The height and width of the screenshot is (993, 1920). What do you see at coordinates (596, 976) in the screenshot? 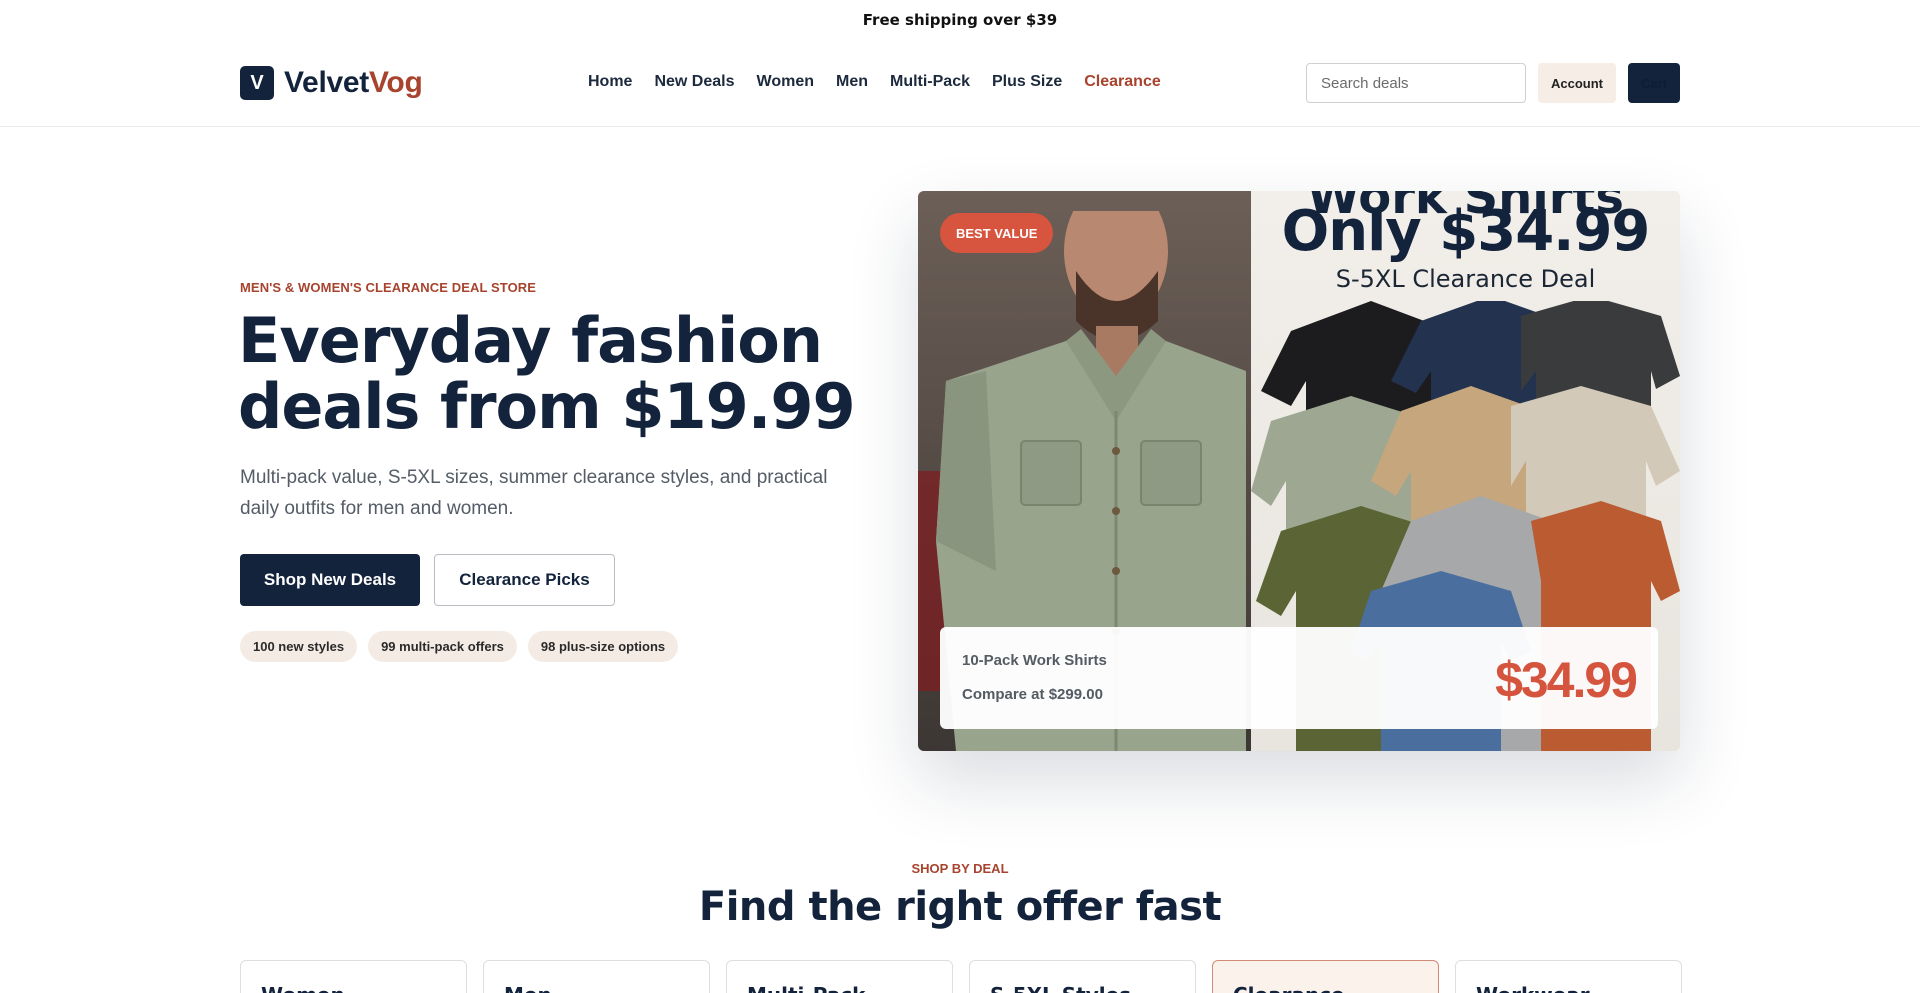
I see `category-card-men: Men` at bounding box center [596, 976].